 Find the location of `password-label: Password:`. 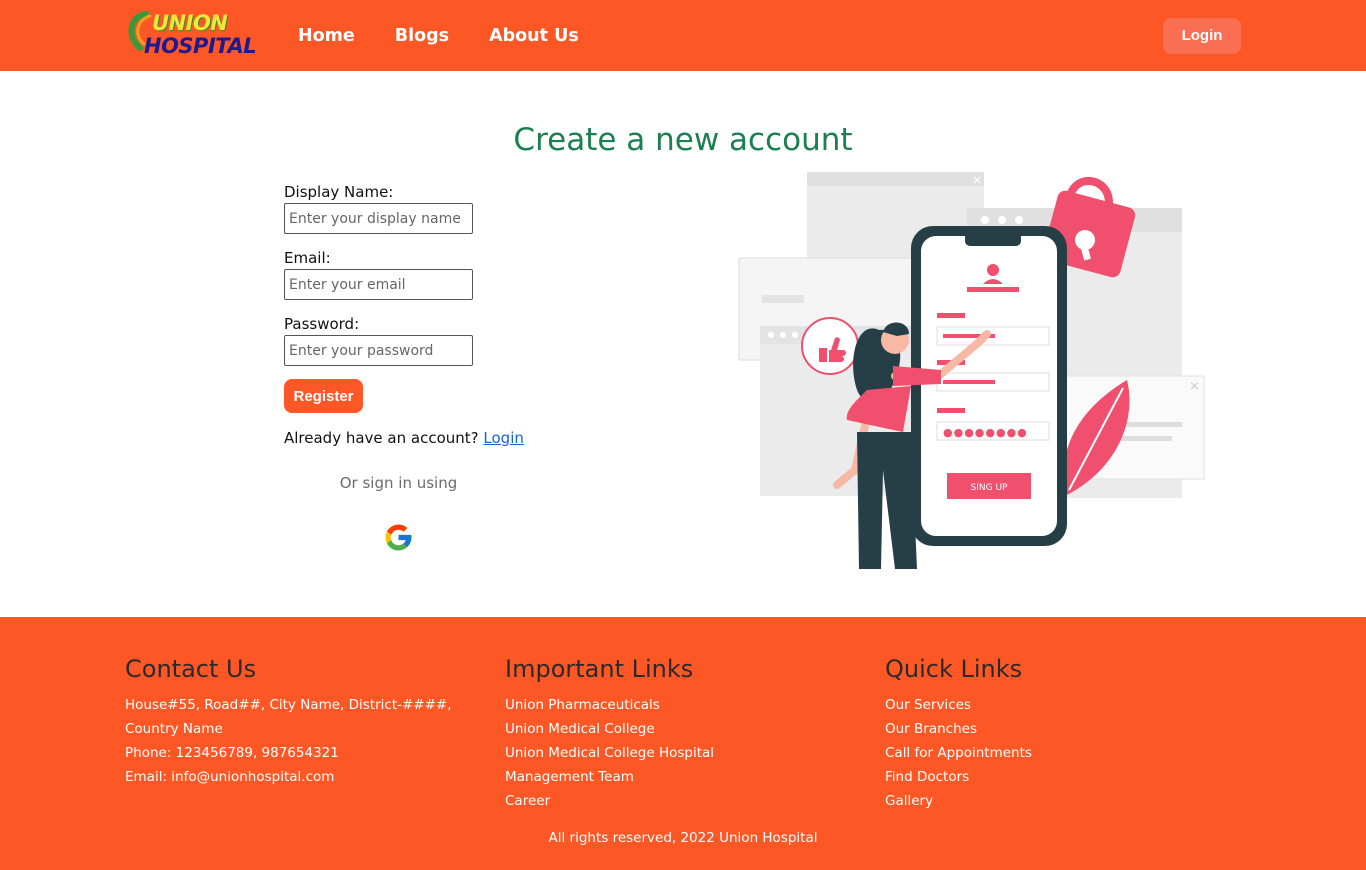

password-label: Password: is located at coordinates (322, 324).